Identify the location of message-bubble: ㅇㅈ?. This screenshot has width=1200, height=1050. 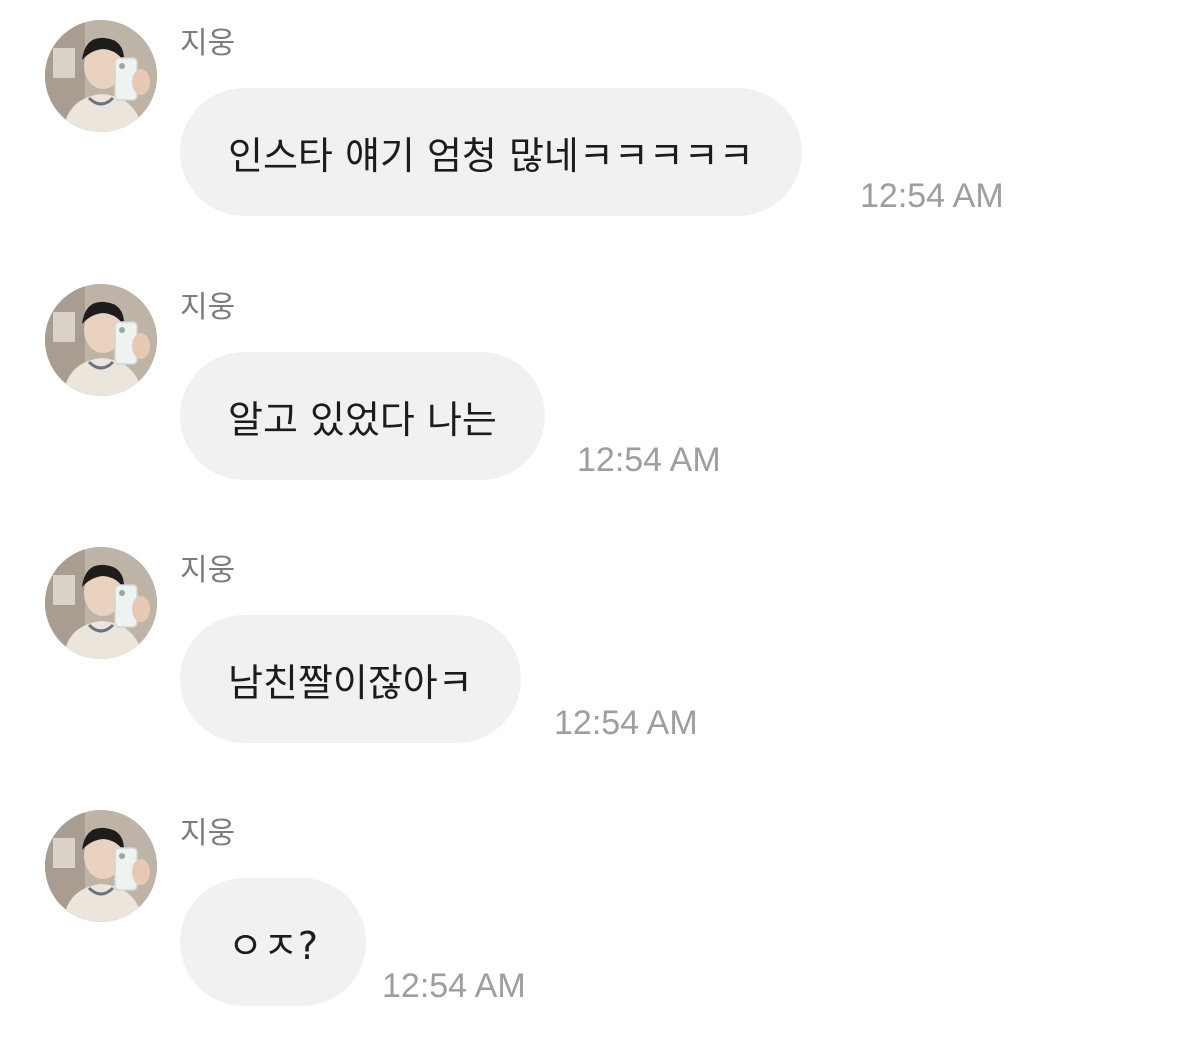
(273, 942).